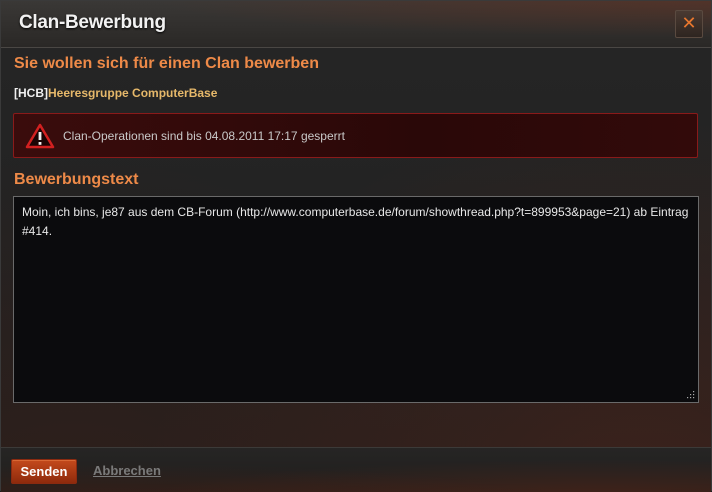  I want to click on page-heading: Sie wollen sich für einen Clan bewerben, so click(166, 63).